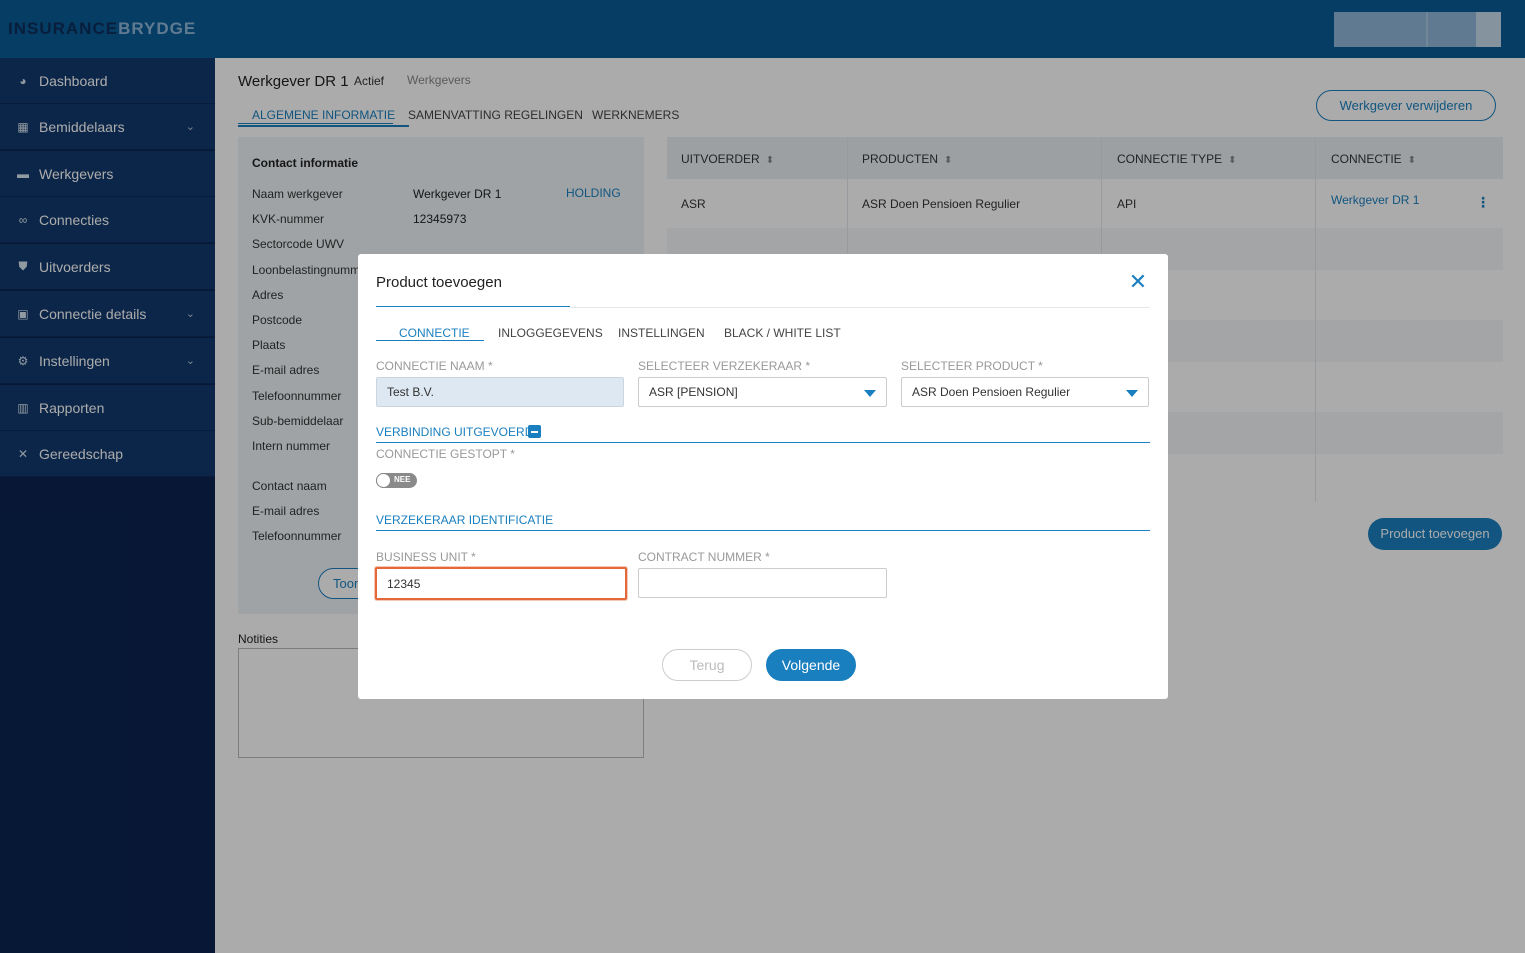 The width and height of the screenshot is (1525, 953). I want to click on connection-stopped-toggle: NEE, so click(396, 480).